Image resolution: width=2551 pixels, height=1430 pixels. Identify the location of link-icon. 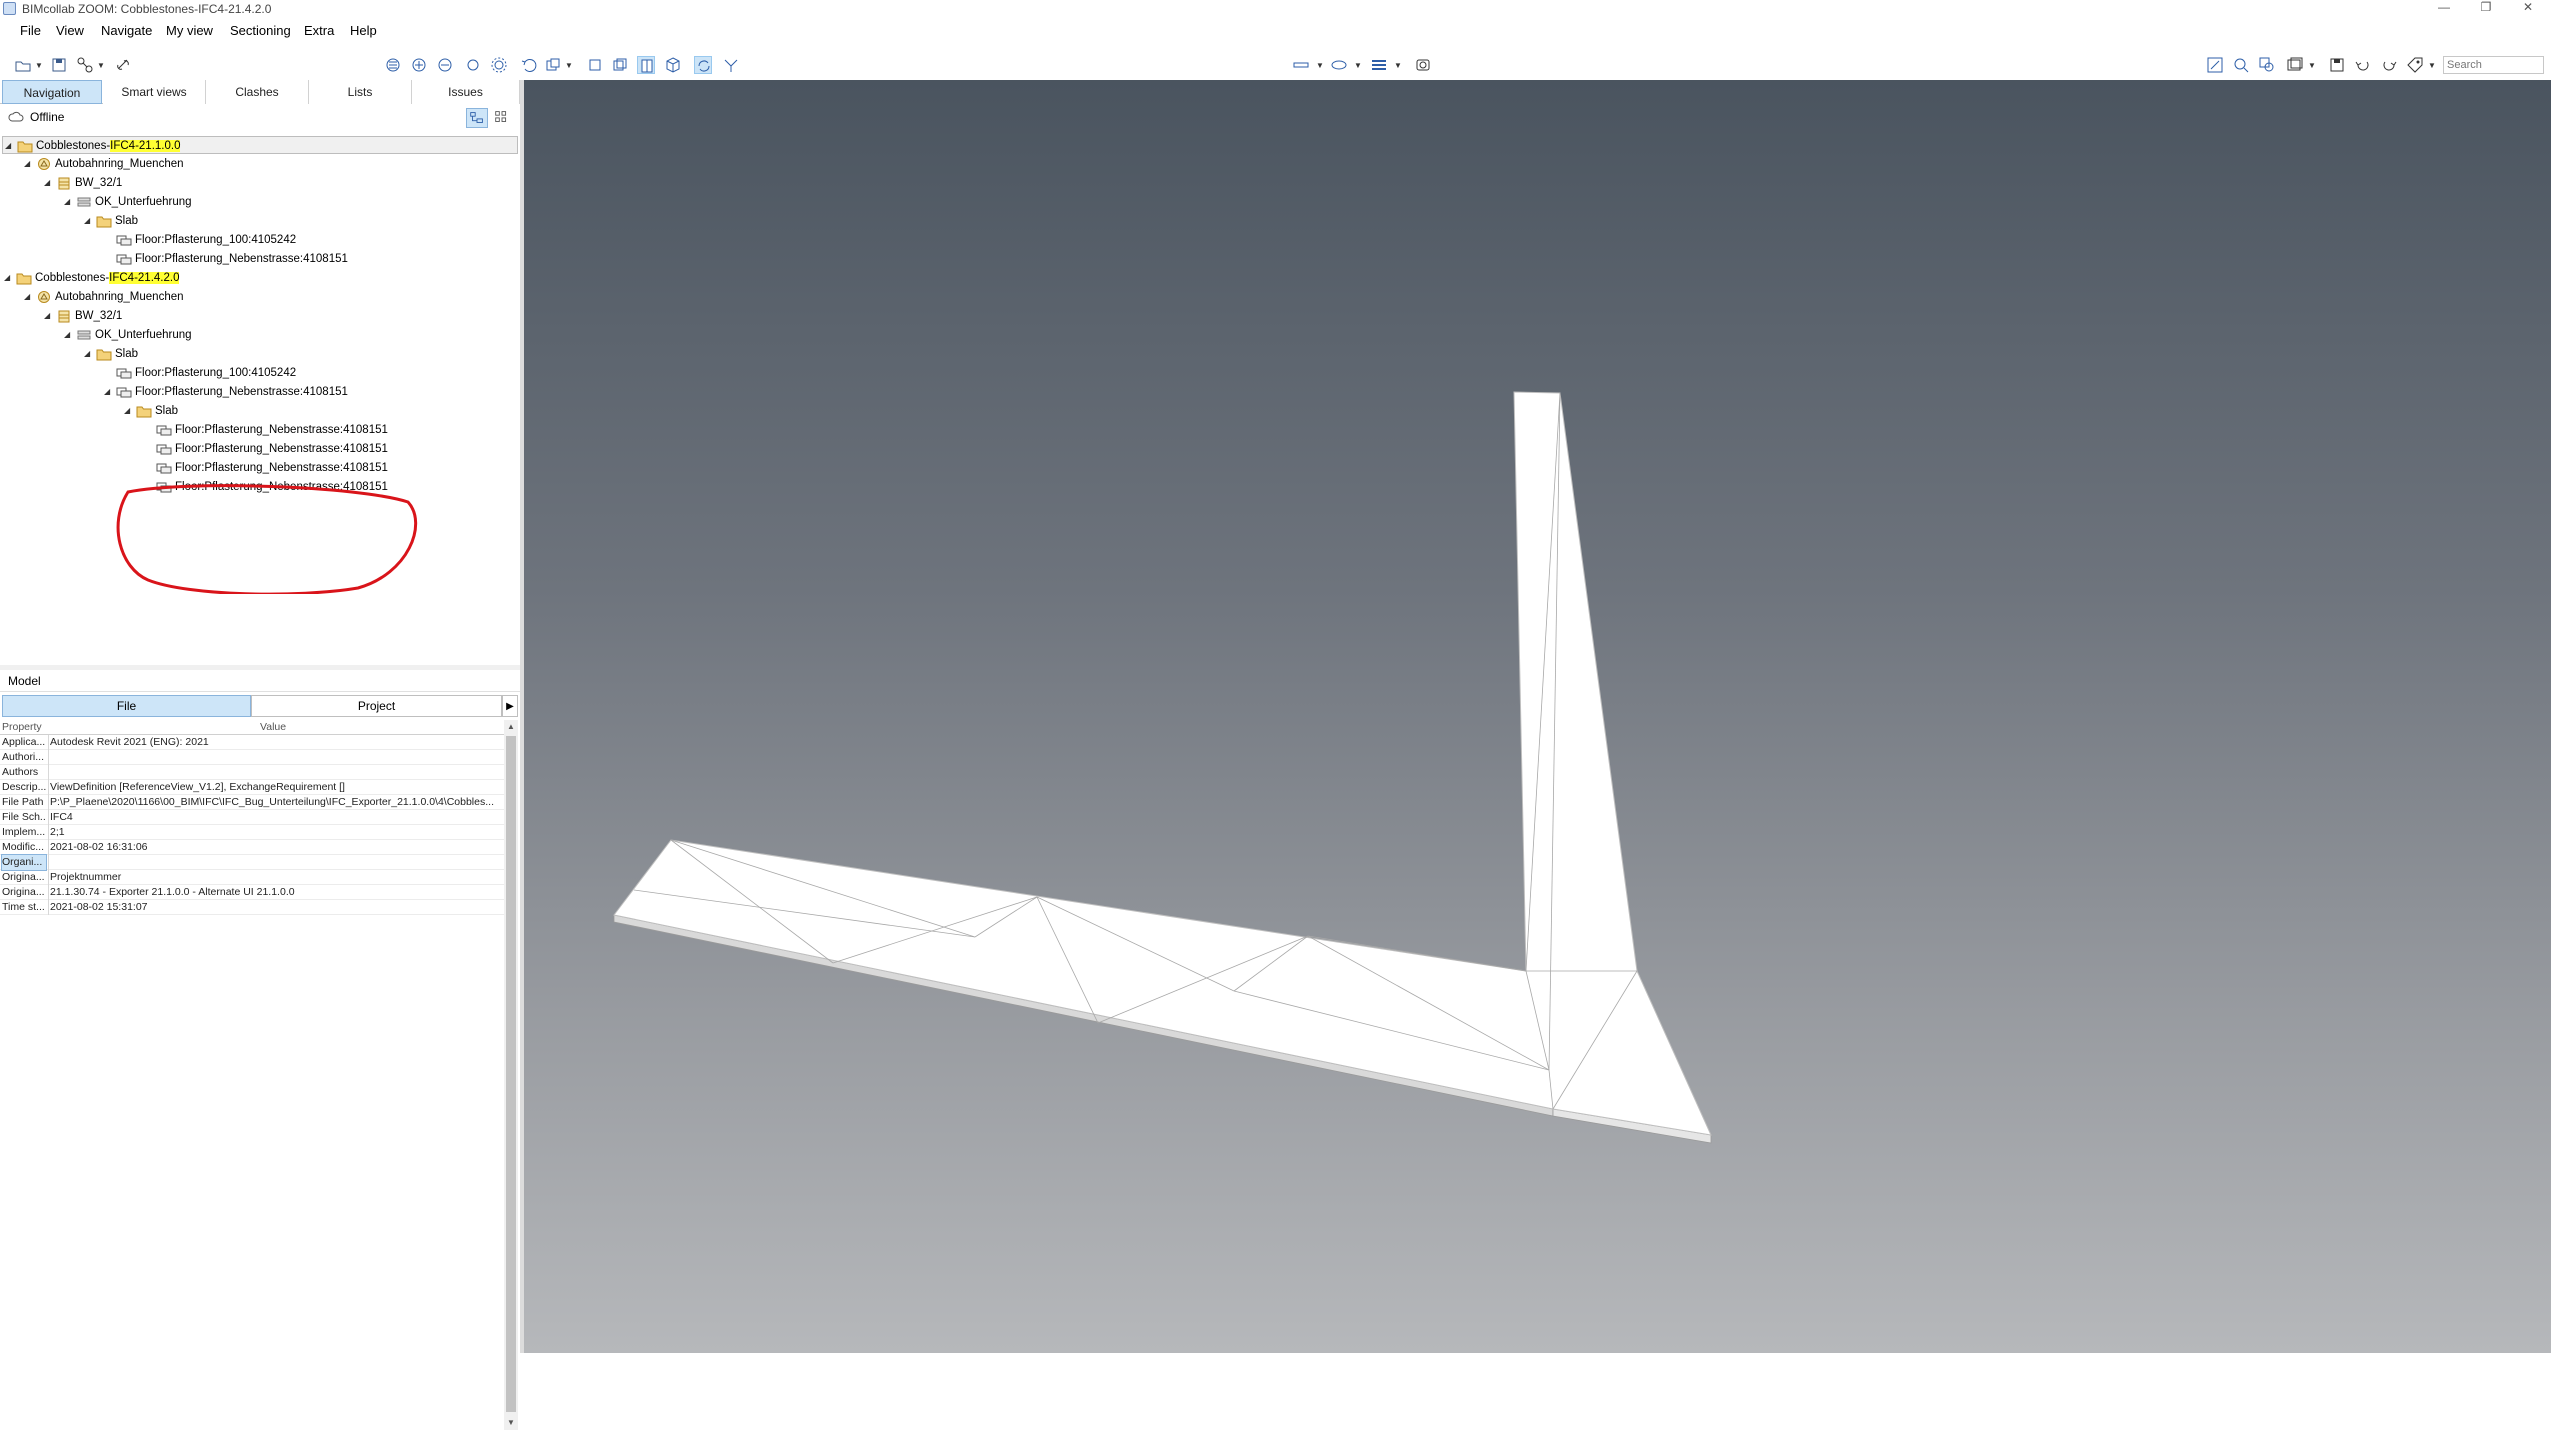
(123, 65).